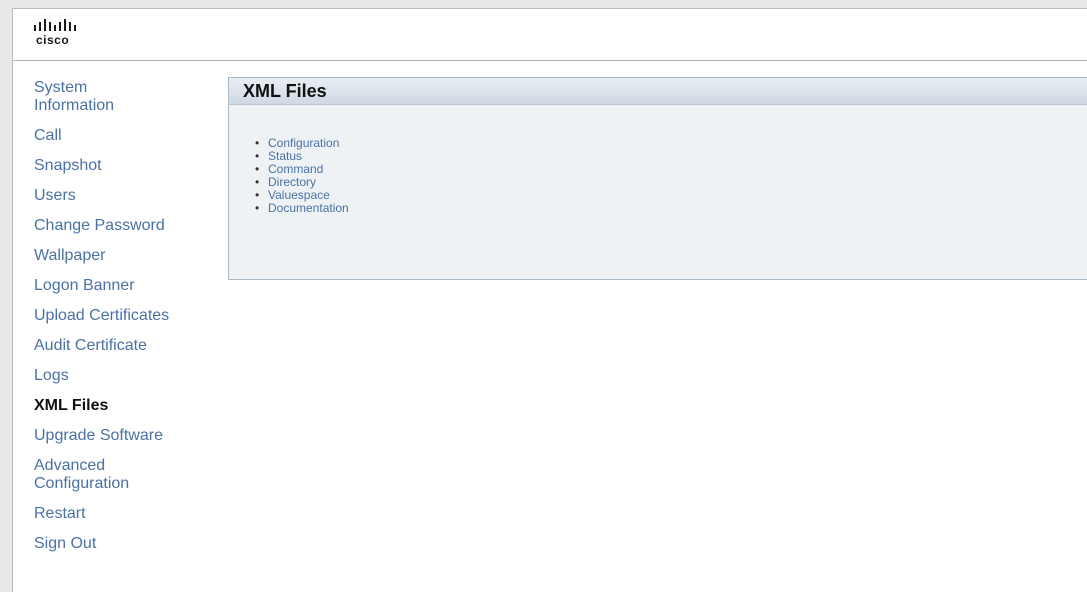 This screenshot has height=592, width=1087. What do you see at coordinates (658, 91) in the screenshot?
I see `page-title: XML Files` at bounding box center [658, 91].